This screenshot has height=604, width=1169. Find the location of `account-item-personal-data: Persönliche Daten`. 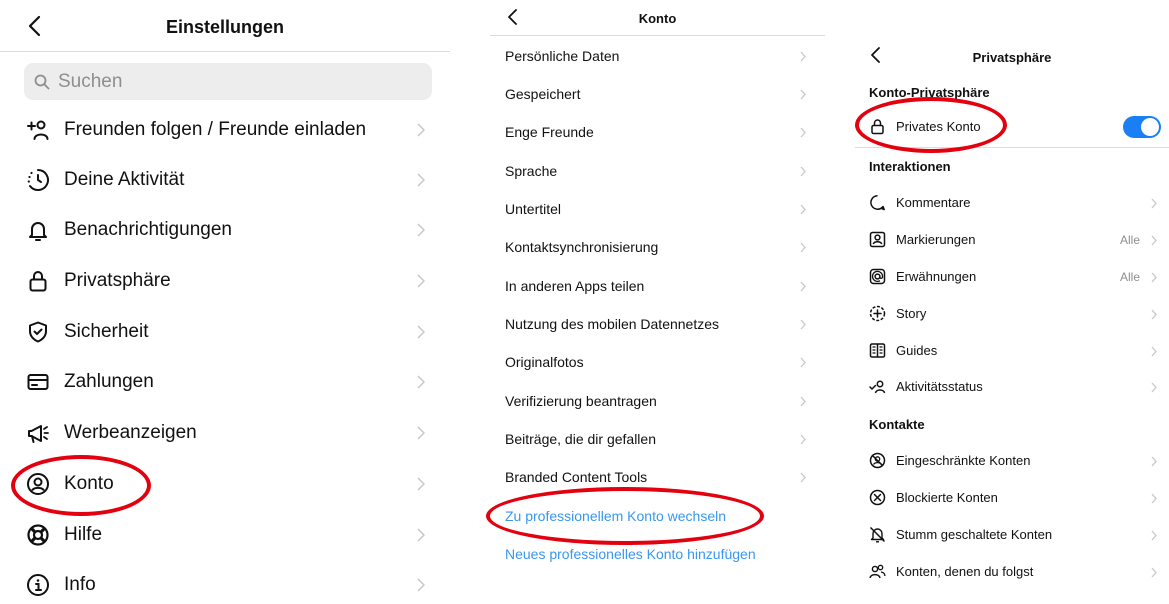

account-item-personal-data: Persönliche Daten is located at coordinates (657, 56).